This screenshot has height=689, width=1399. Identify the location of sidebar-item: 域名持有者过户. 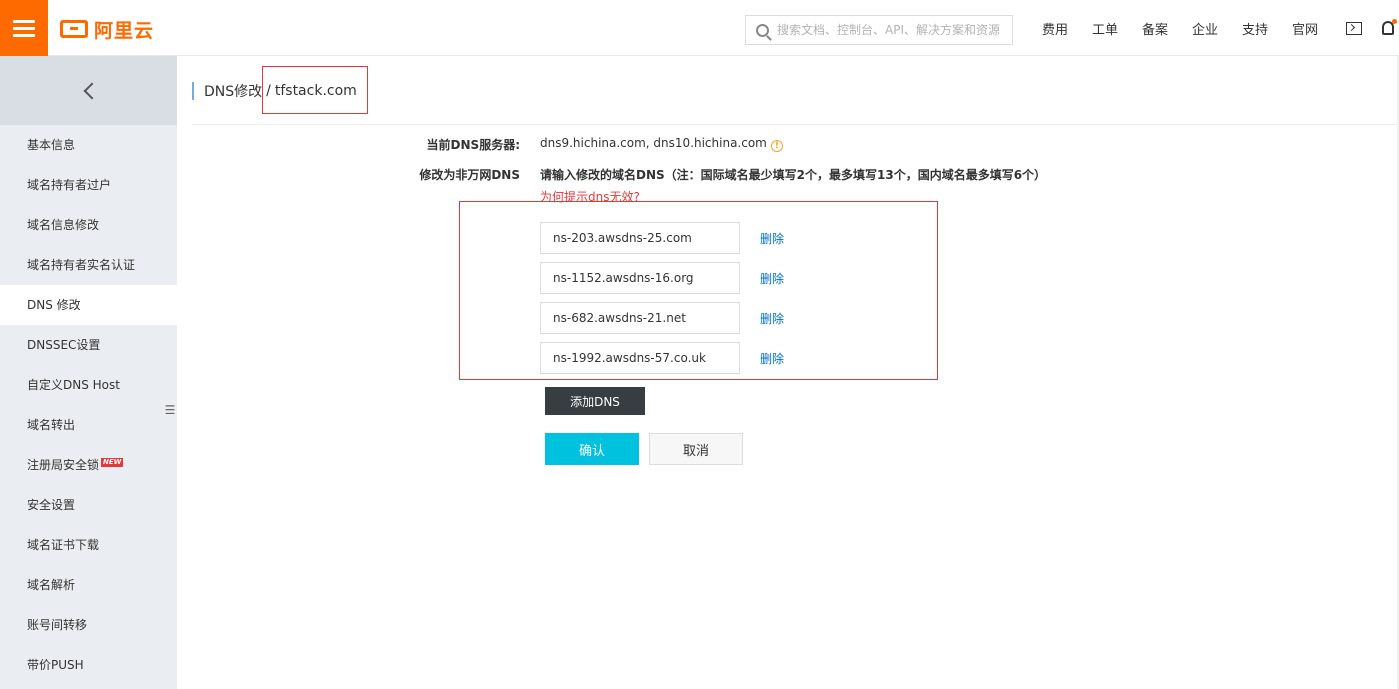
(88, 185).